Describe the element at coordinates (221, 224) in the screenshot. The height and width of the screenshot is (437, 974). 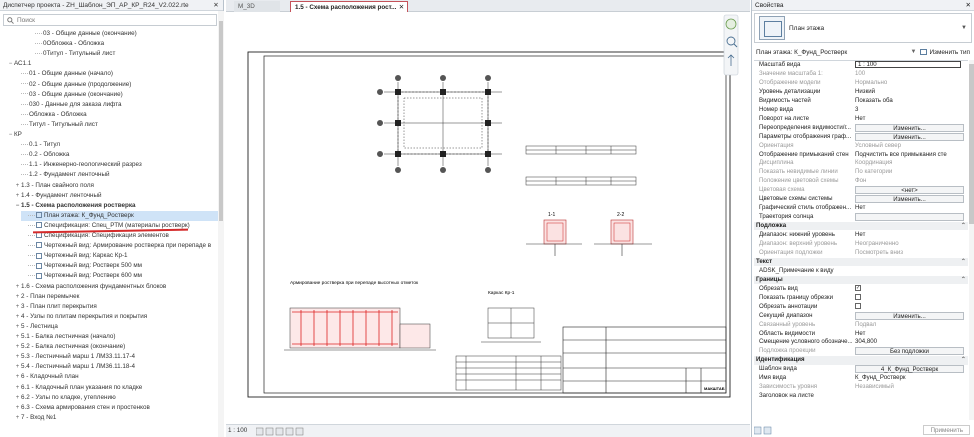
I see `project-browser-scrollbar` at that location.